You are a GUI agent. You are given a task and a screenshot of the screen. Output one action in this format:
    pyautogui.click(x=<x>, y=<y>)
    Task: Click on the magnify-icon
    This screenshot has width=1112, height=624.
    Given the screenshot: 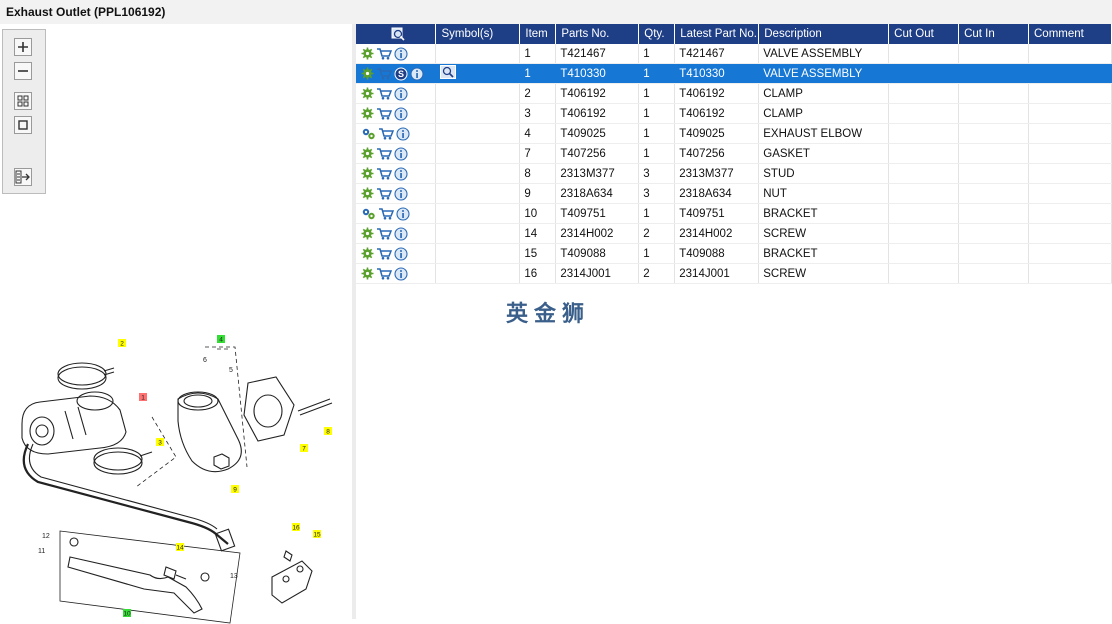 What is the action you would take?
    pyautogui.click(x=448, y=72)
    